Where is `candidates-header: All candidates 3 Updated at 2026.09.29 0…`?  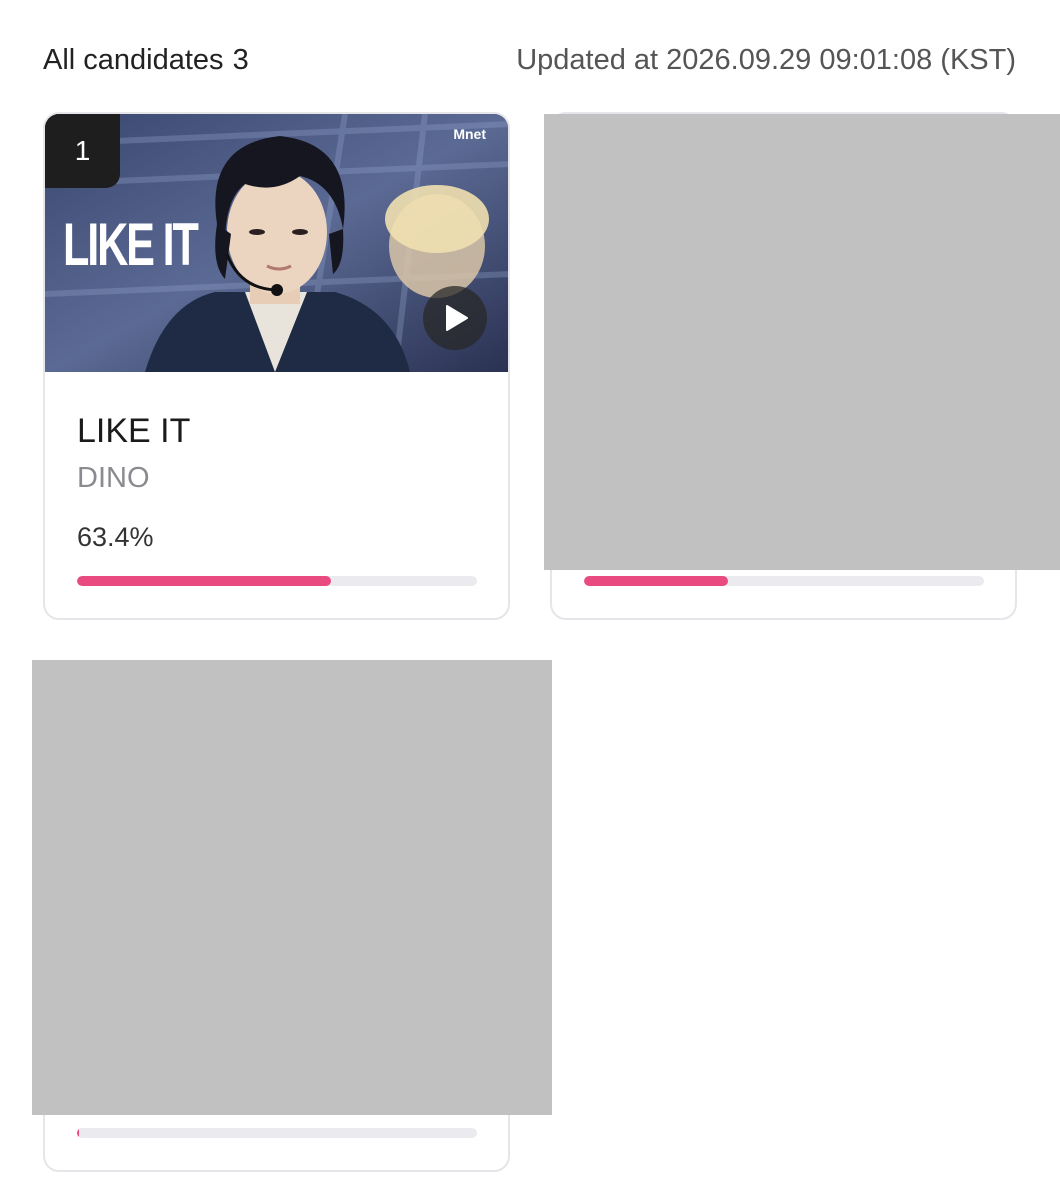
candidates-header: All candidates 3 Updated at 2026.09.29 0… is located at coordinates (529, 60).